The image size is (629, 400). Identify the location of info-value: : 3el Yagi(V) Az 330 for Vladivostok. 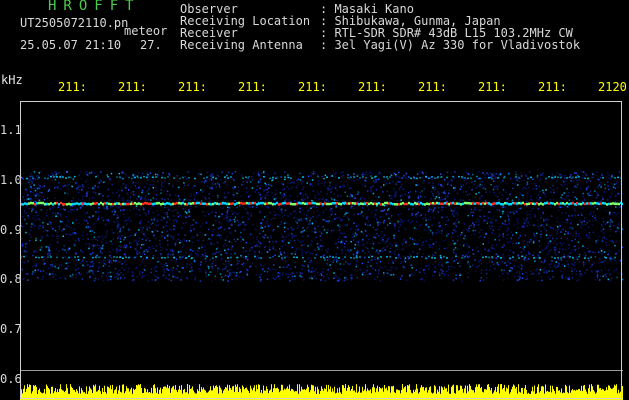
(450, 45).